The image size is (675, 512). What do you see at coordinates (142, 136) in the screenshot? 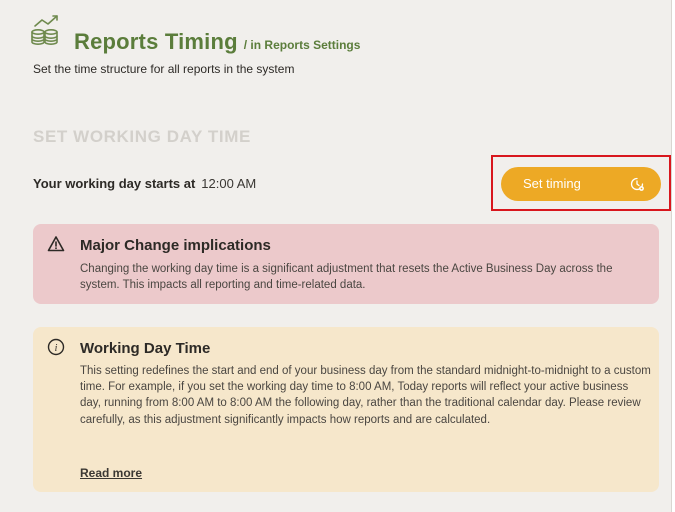
I see `section-title: SET WORKING DAY TIME` at bounding box center [142, 136].